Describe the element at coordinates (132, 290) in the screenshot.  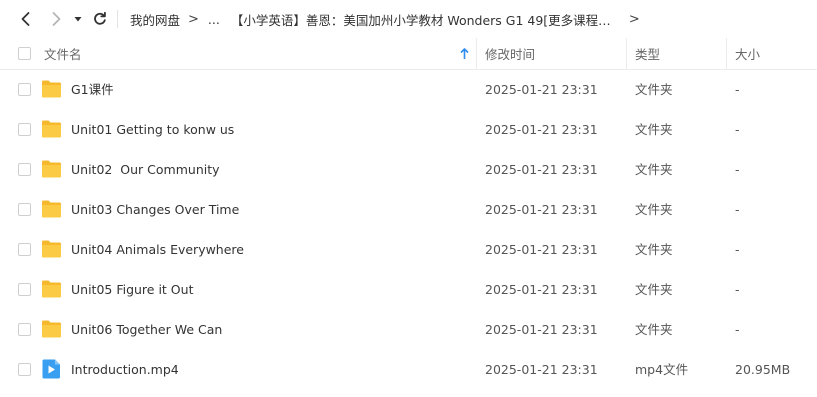
I see `file-name: Unit05 Figure it Out` at that location.